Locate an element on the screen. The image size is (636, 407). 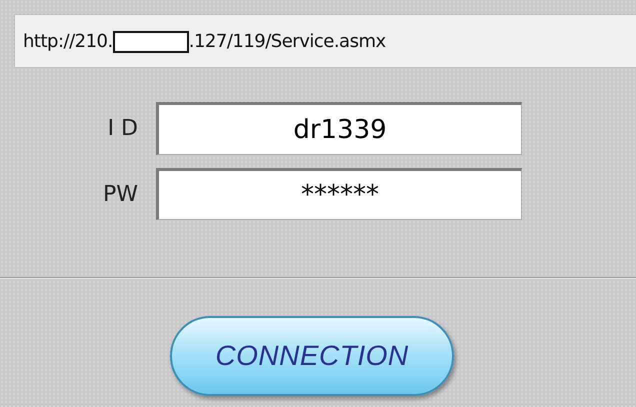
url-suffix: .127/119/Service.asmx is located at coordinates (287, 41).